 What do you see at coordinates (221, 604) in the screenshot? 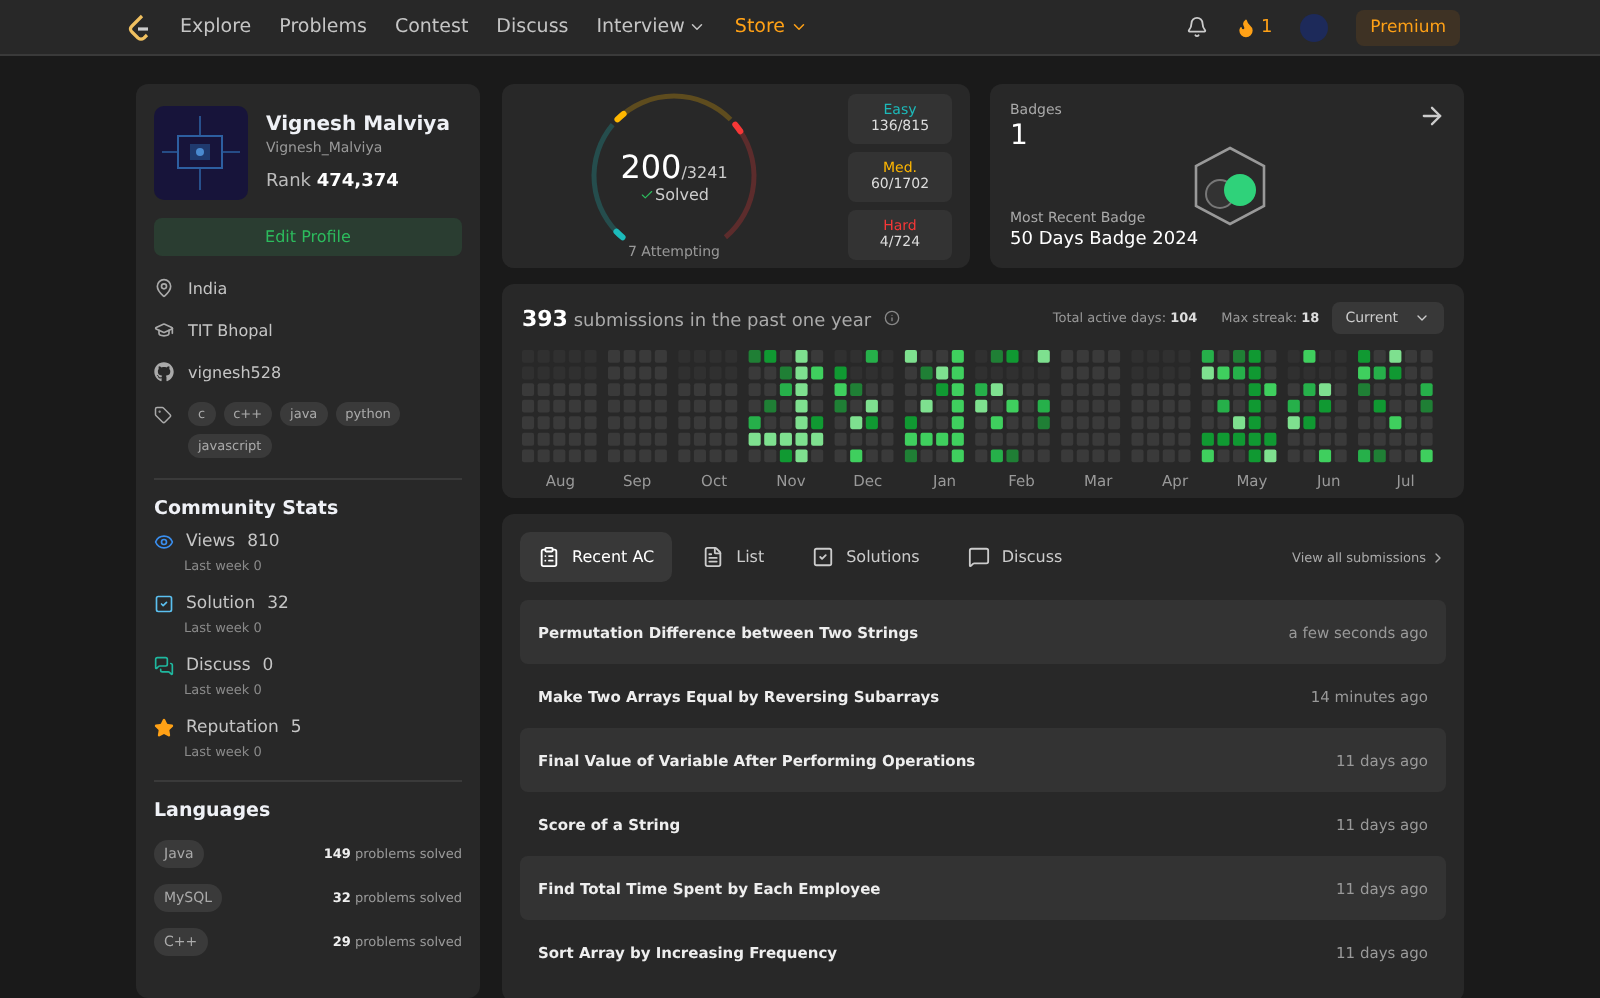
I see `stat-label: Solution` at bounding box center [221, 604].